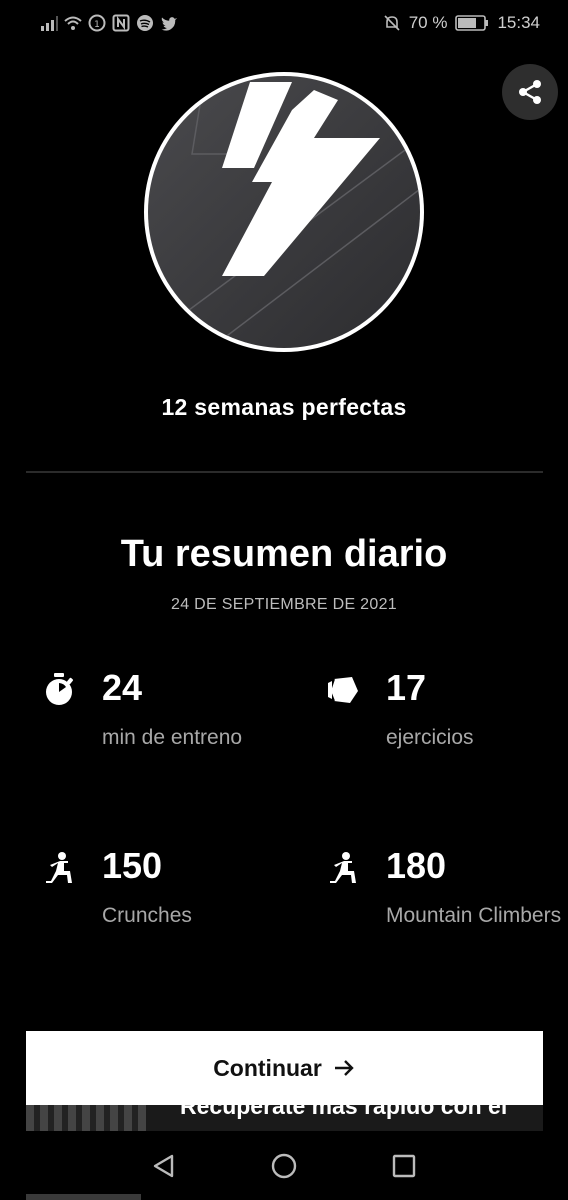 Image resolution: width=568 pixels, height=1200 pixels. Describe the element at coordinates (344, 1112) in the screenshot. I see `card-title: Recupérate más rápido con el` at that location.